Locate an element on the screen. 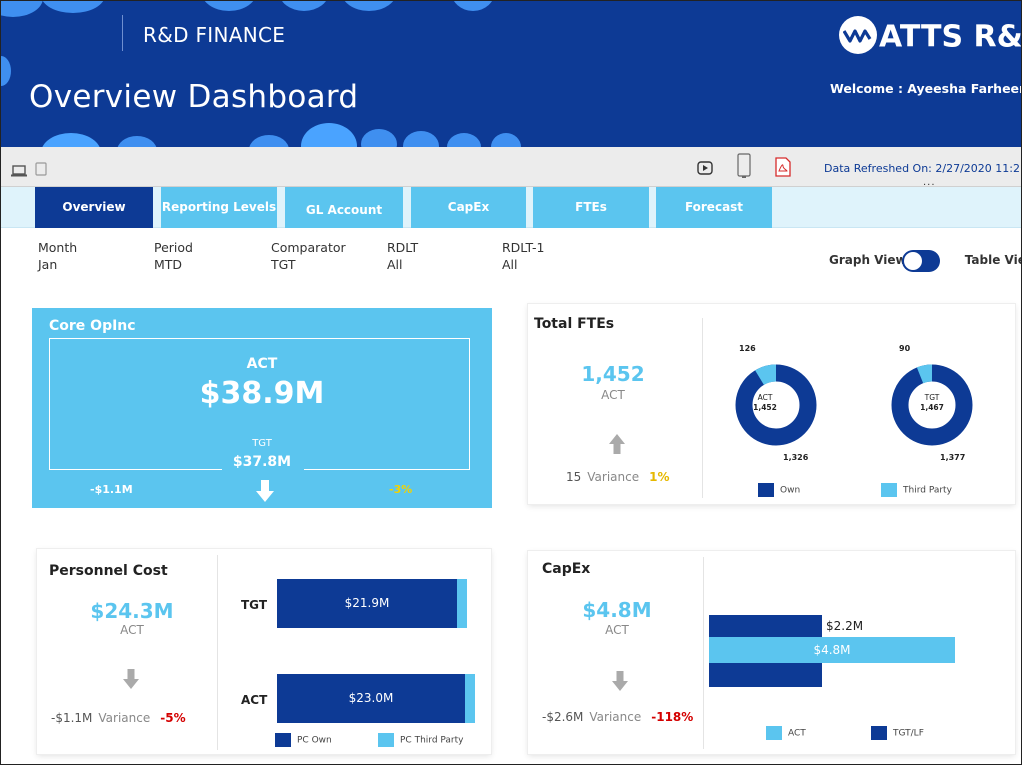 The image size is (1022, 765). view-toggle-switch is located at coordinates (921, 261).